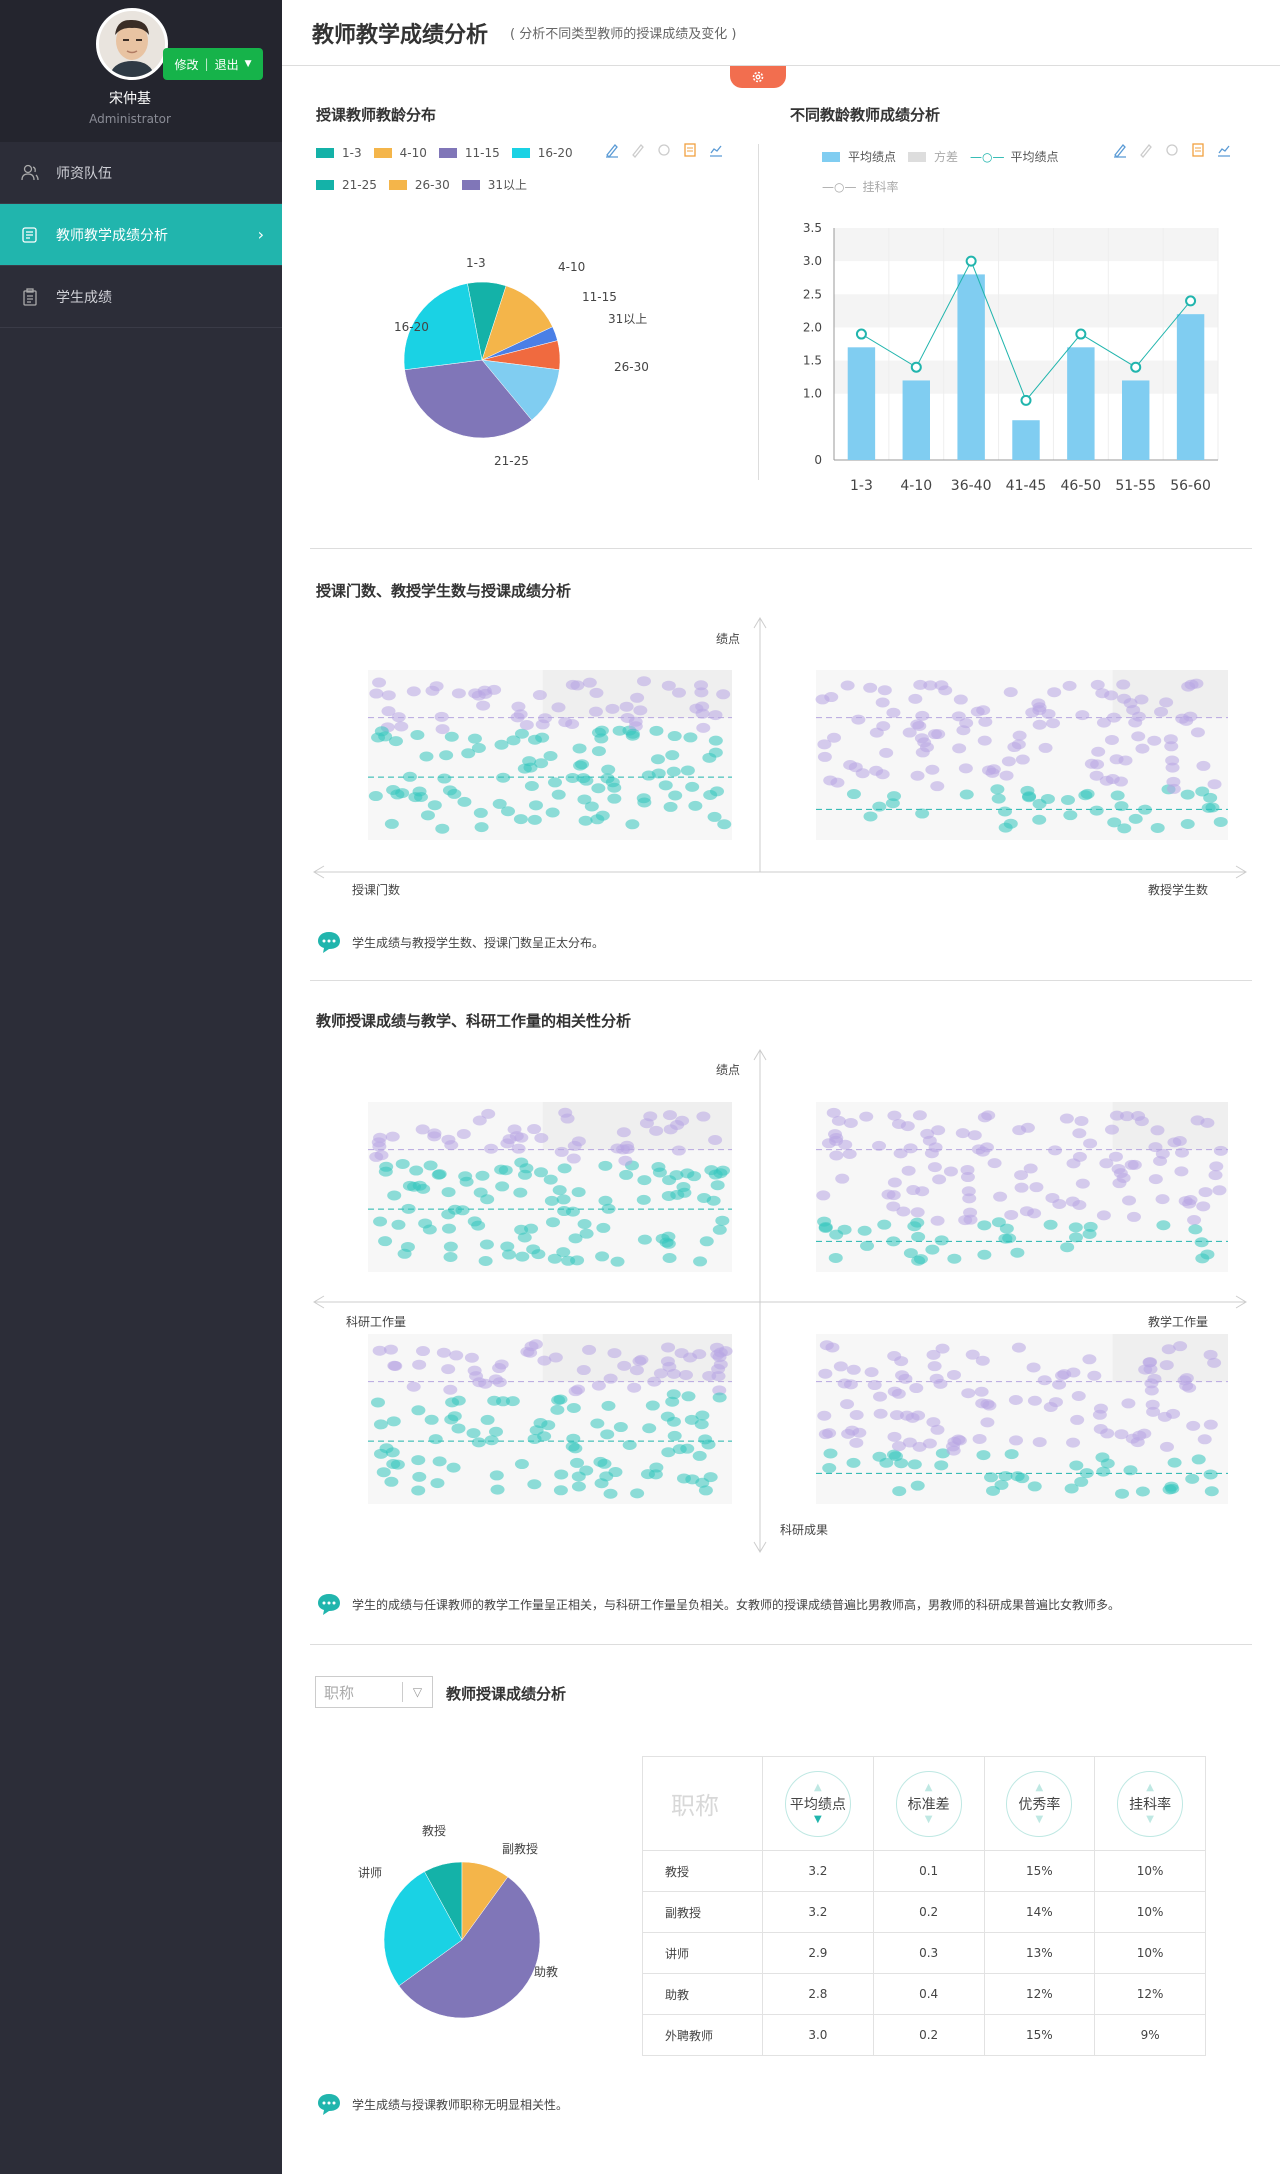  What do you see at coordinates (339, 153) in the screenshot?
I see `legend-item: 1-3` at bounding box center [339, 153].